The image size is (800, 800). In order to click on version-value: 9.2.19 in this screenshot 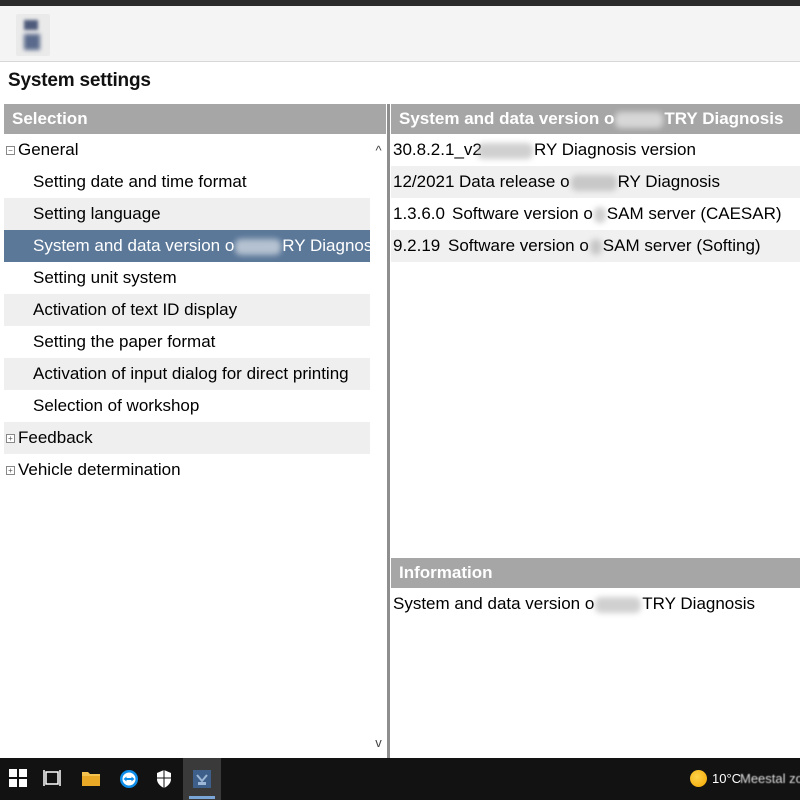, I will do `click(417, 245)`.